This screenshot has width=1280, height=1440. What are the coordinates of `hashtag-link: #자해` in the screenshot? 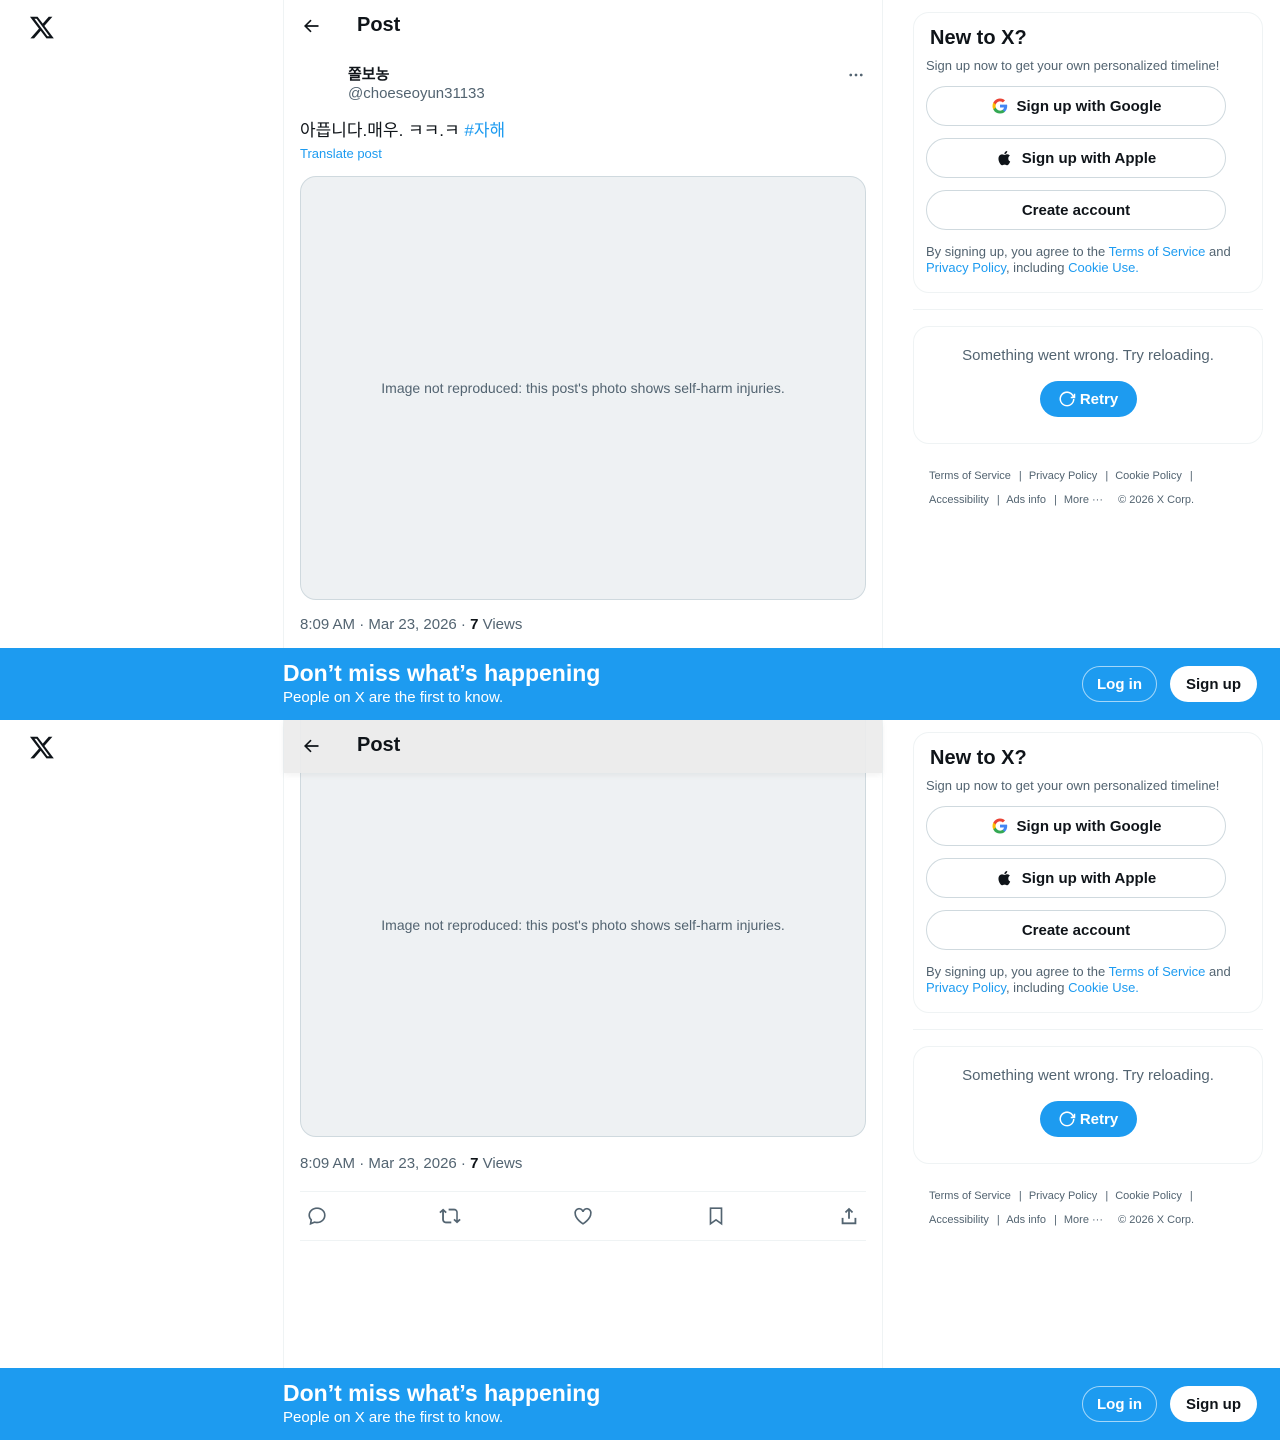 It's located at (484, 130).